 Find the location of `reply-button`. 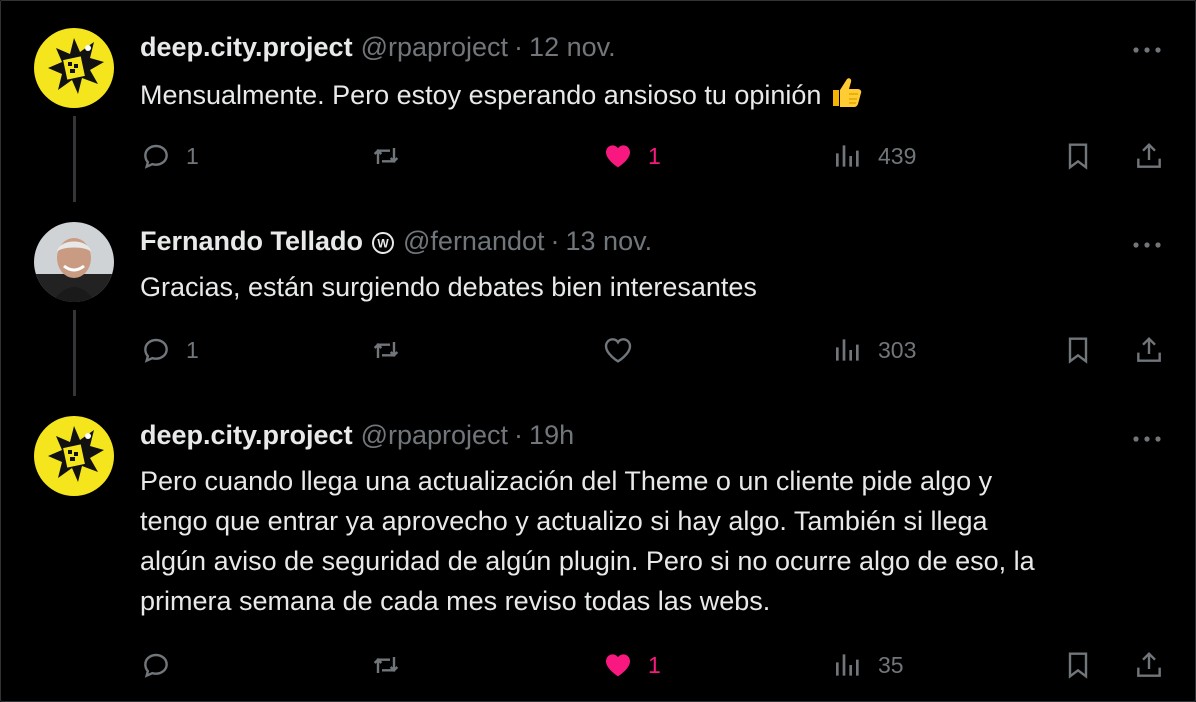

reply-button is located at coordinates (163, 665).